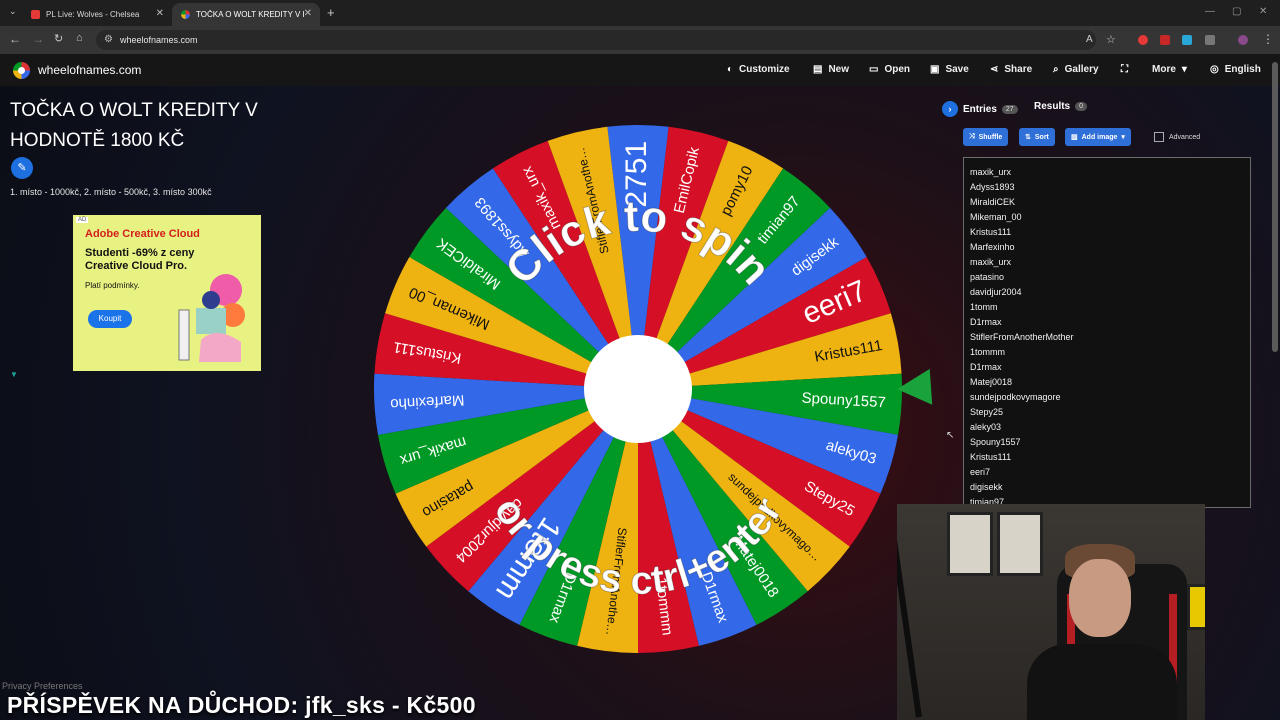  What do you see at coordinates (1236, 11) in the screenshot?
I see `maximize-icon: ▢` at bounding box center [1236, 11].